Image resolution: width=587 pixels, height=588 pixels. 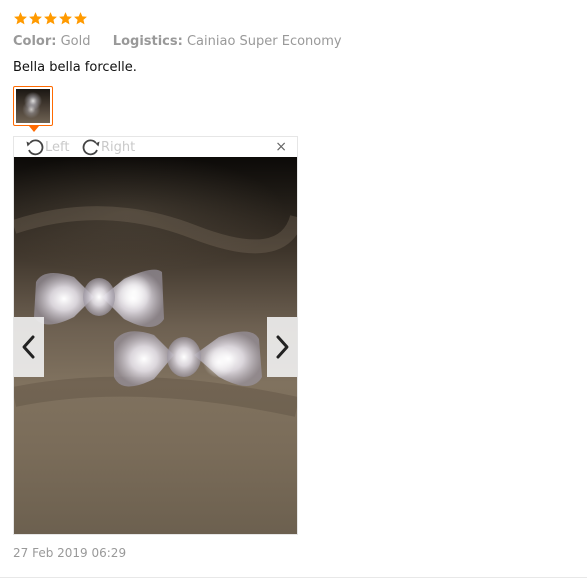 I want to click on next-photo-button, so click(x=282, y=347).